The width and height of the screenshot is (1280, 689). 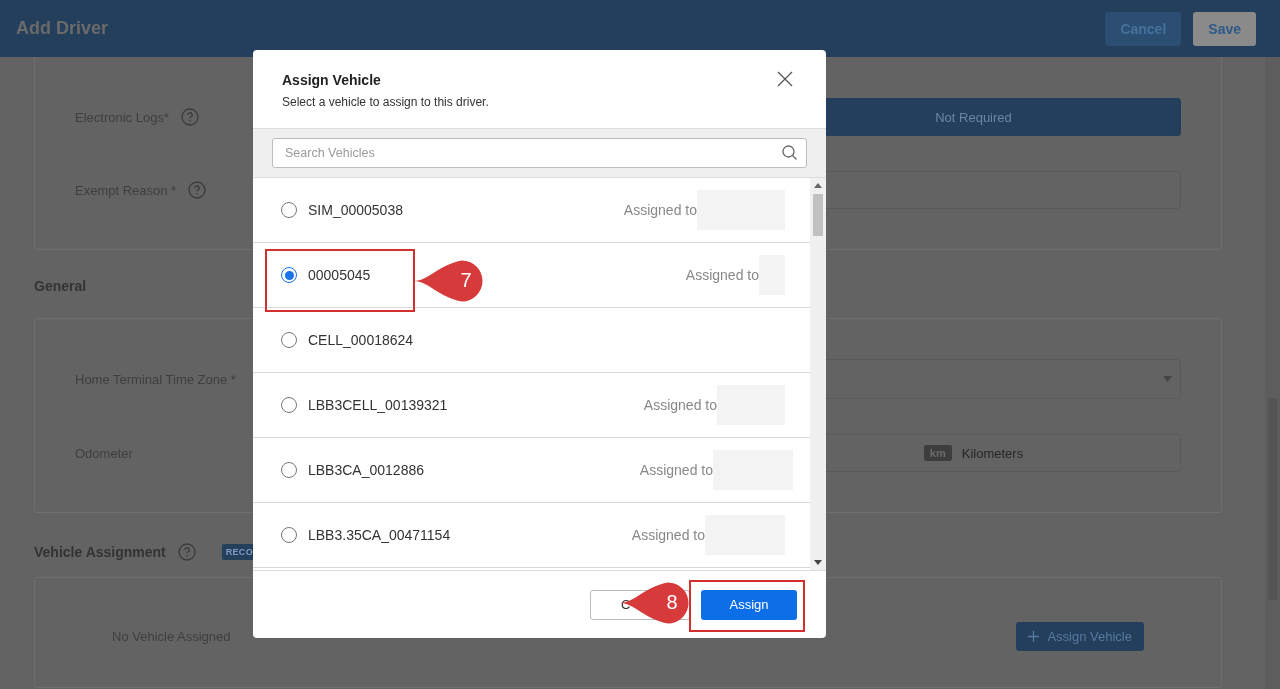 I want to click on unit-label: Kilometers, so click(x=992, y=453).